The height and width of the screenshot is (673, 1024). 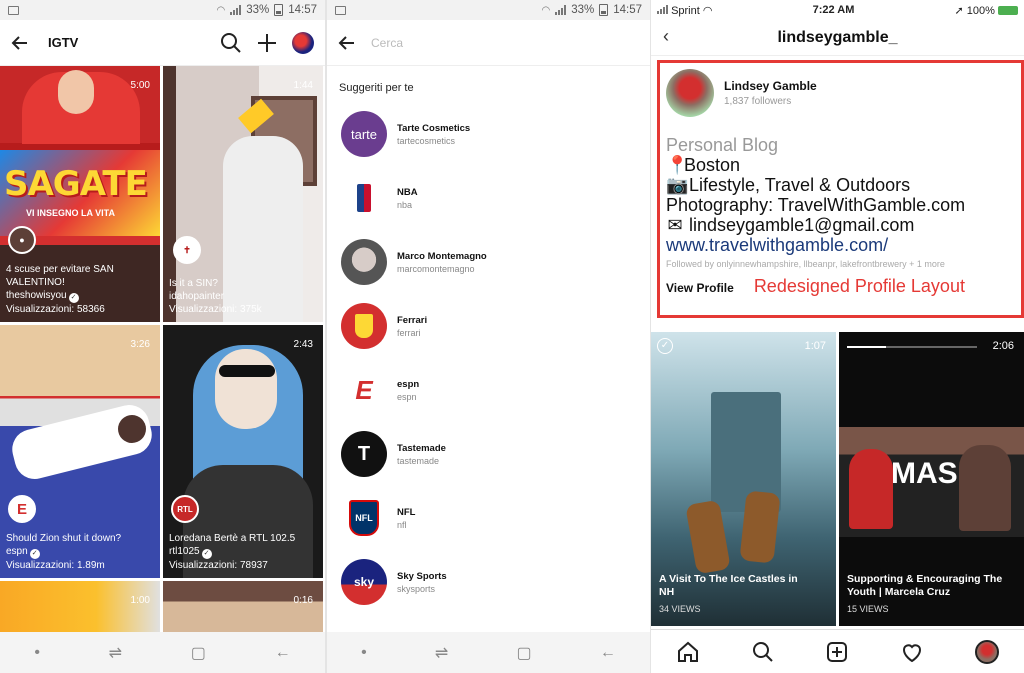 What do you see at coordinates (364, 134) in the screenshot?
I see `tarte-logo: tarte` at bounding box center [364, 134].